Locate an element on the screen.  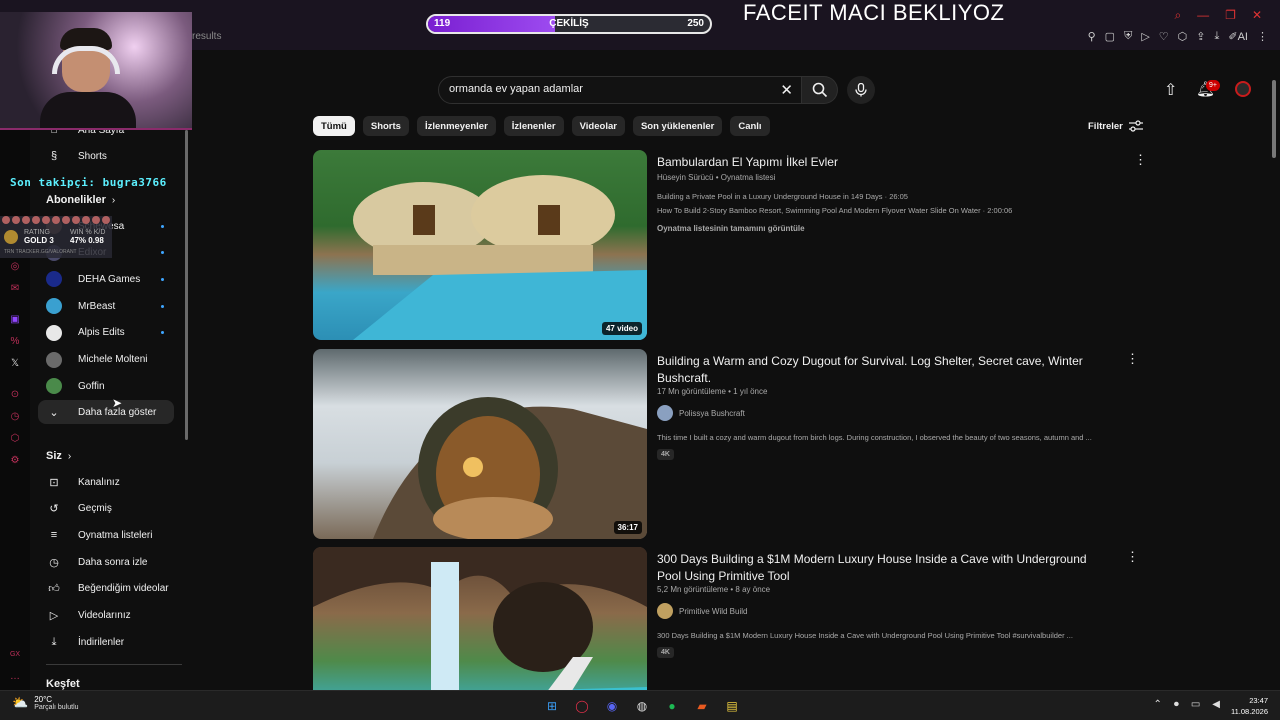
clock-icon: ◷ is located at coordinates (15, 417).